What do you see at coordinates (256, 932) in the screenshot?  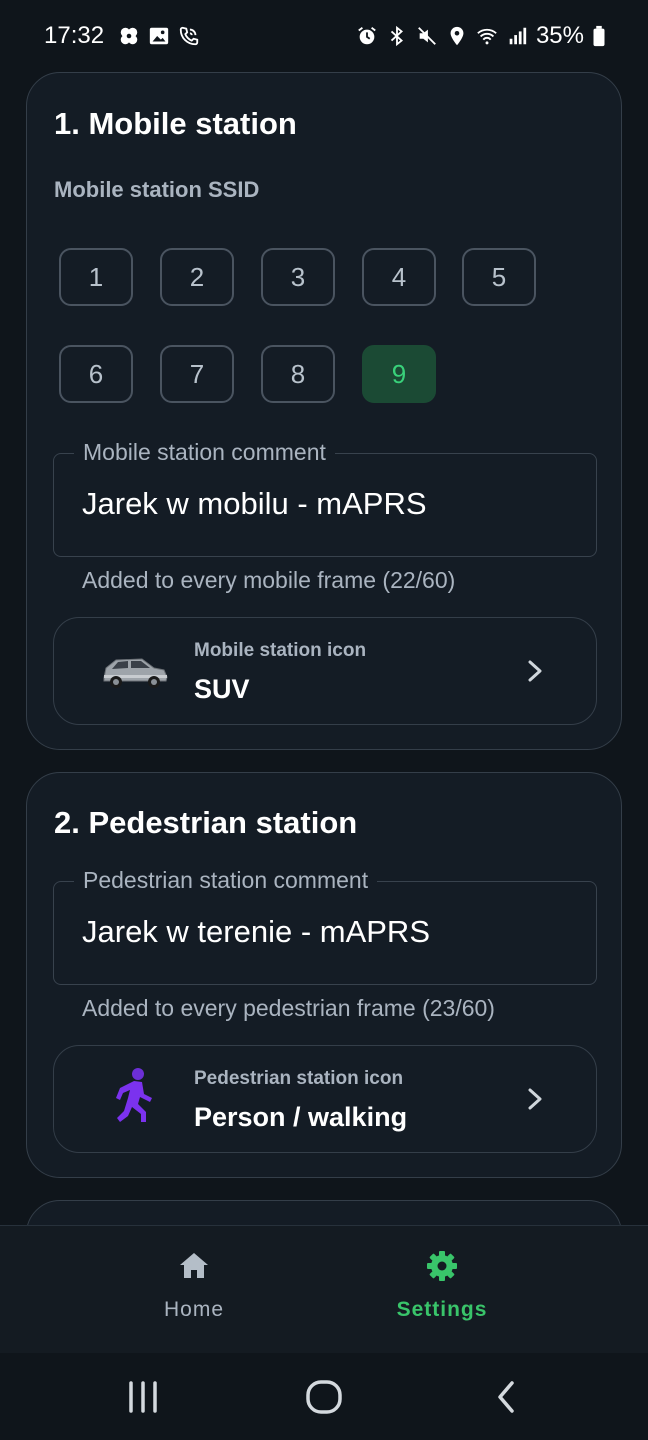 I see `pedestrian-comment-value: Jarek w terenie - mAPRS` at bounding box center [256, 932].